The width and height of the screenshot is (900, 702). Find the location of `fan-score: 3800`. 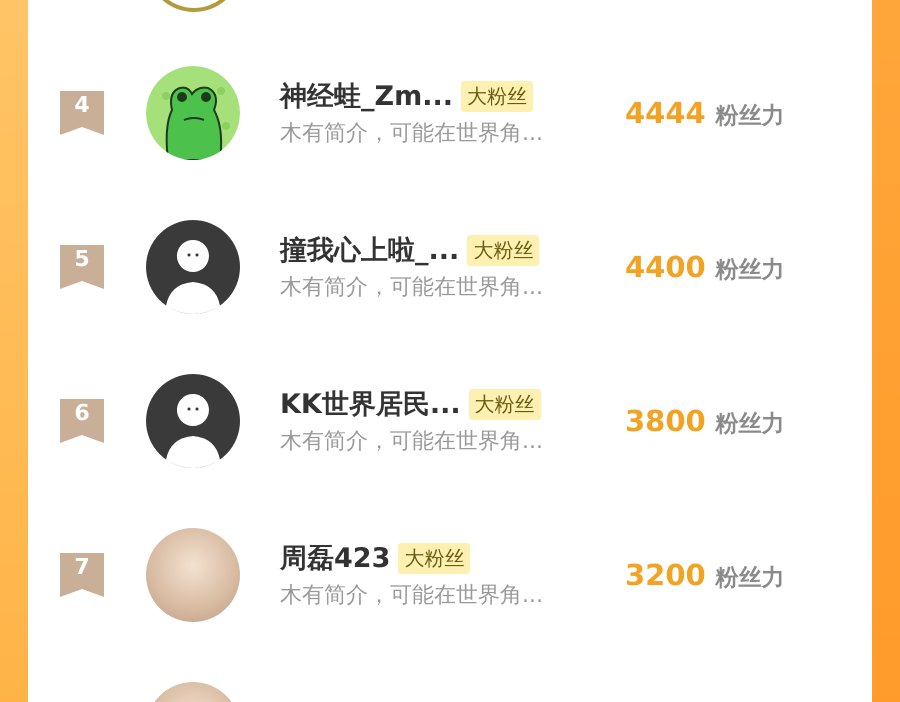

fan-score: 3800 is located at coordinates (665, 421).